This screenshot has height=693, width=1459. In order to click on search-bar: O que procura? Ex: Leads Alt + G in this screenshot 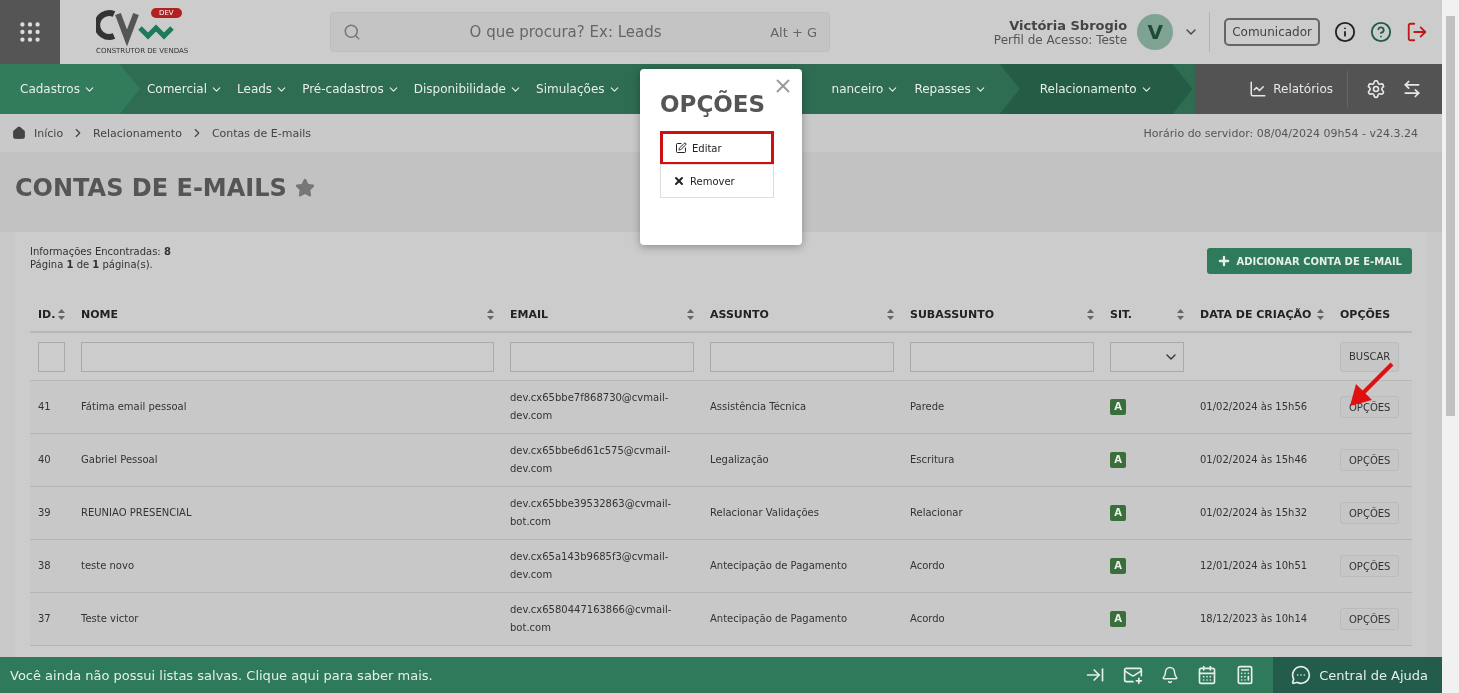, I will do `click(580, 32)`.